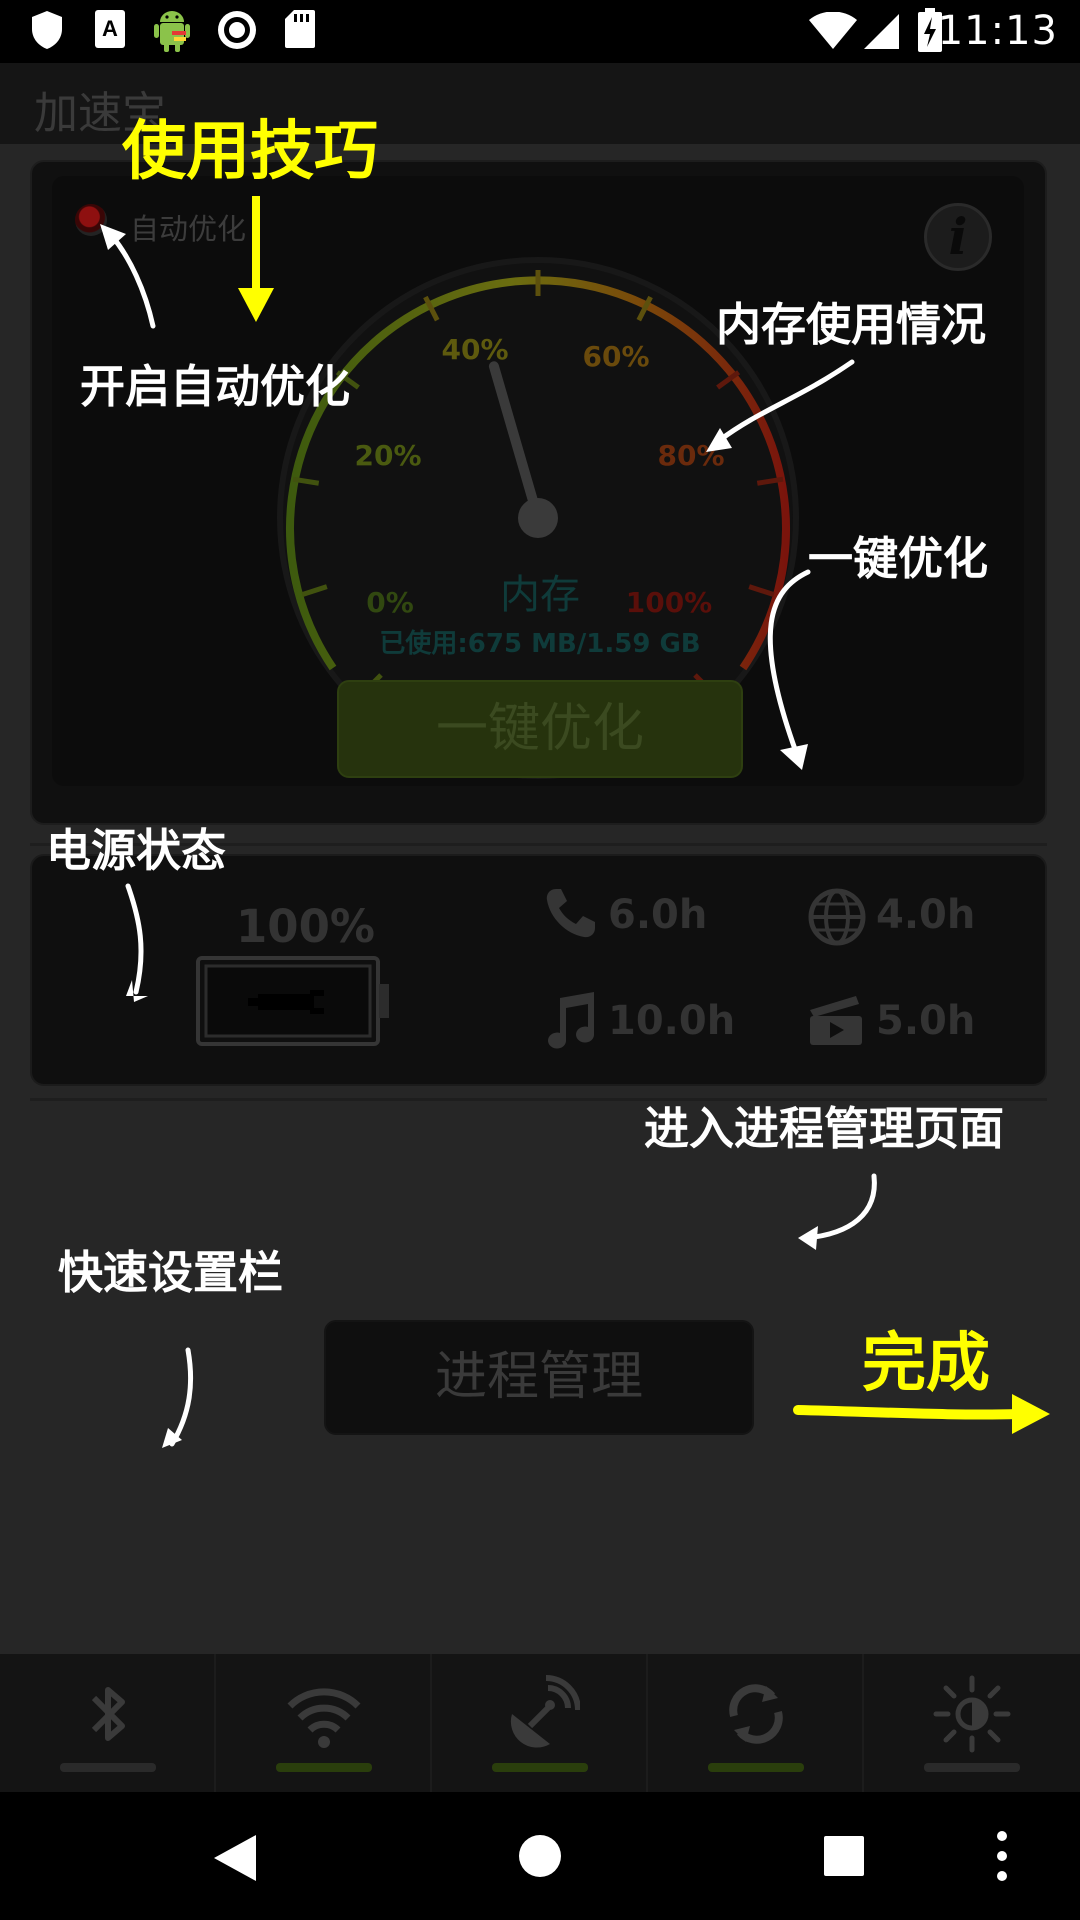 The height and width of the screenshot is (1920, 1080). Describe the element at coordinates (545, 1711) in the screenshot. I see `gps-icon` at that location.